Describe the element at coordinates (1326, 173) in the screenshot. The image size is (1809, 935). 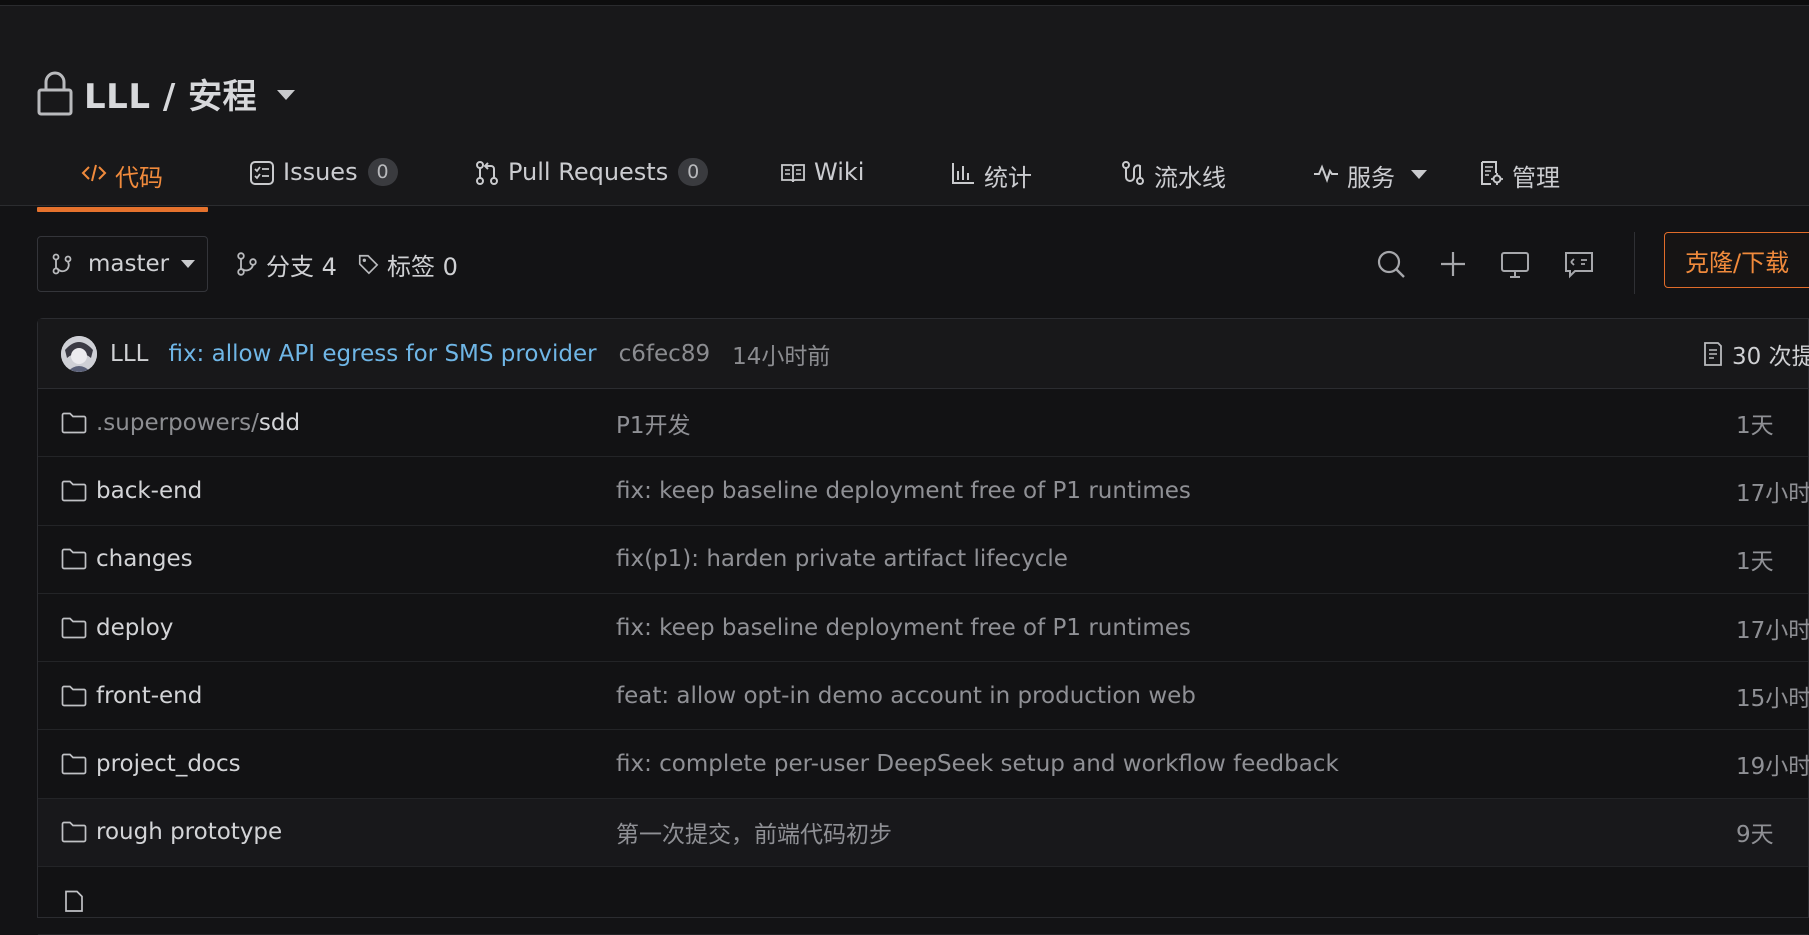
I see `pulse-icon` at that location.